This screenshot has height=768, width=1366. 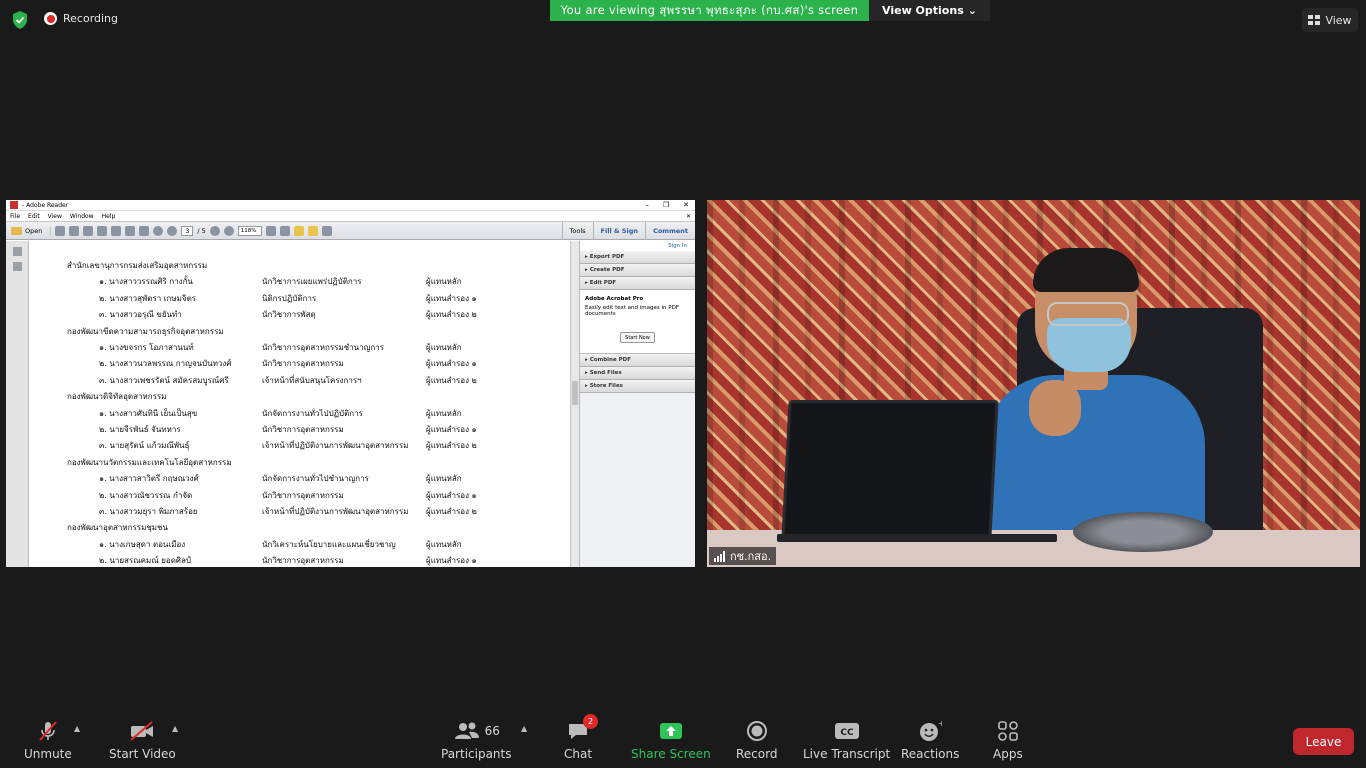 I want to click on menu-window: Window, so click(x=82, y=216).